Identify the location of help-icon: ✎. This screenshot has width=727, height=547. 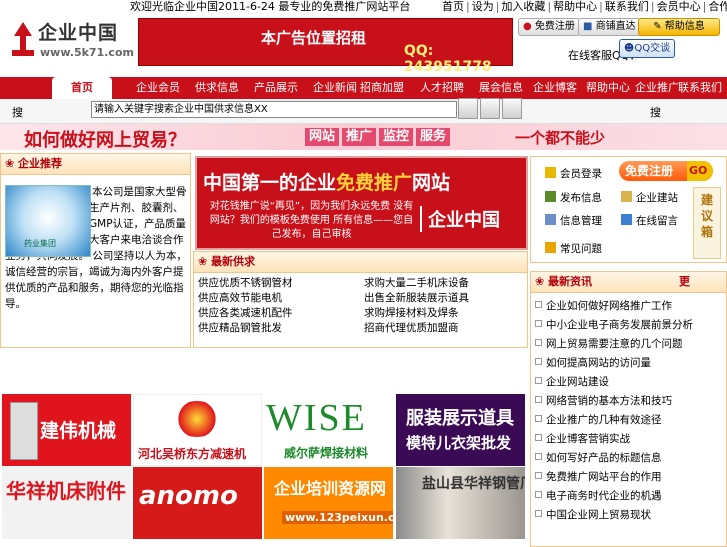
(657, 26).